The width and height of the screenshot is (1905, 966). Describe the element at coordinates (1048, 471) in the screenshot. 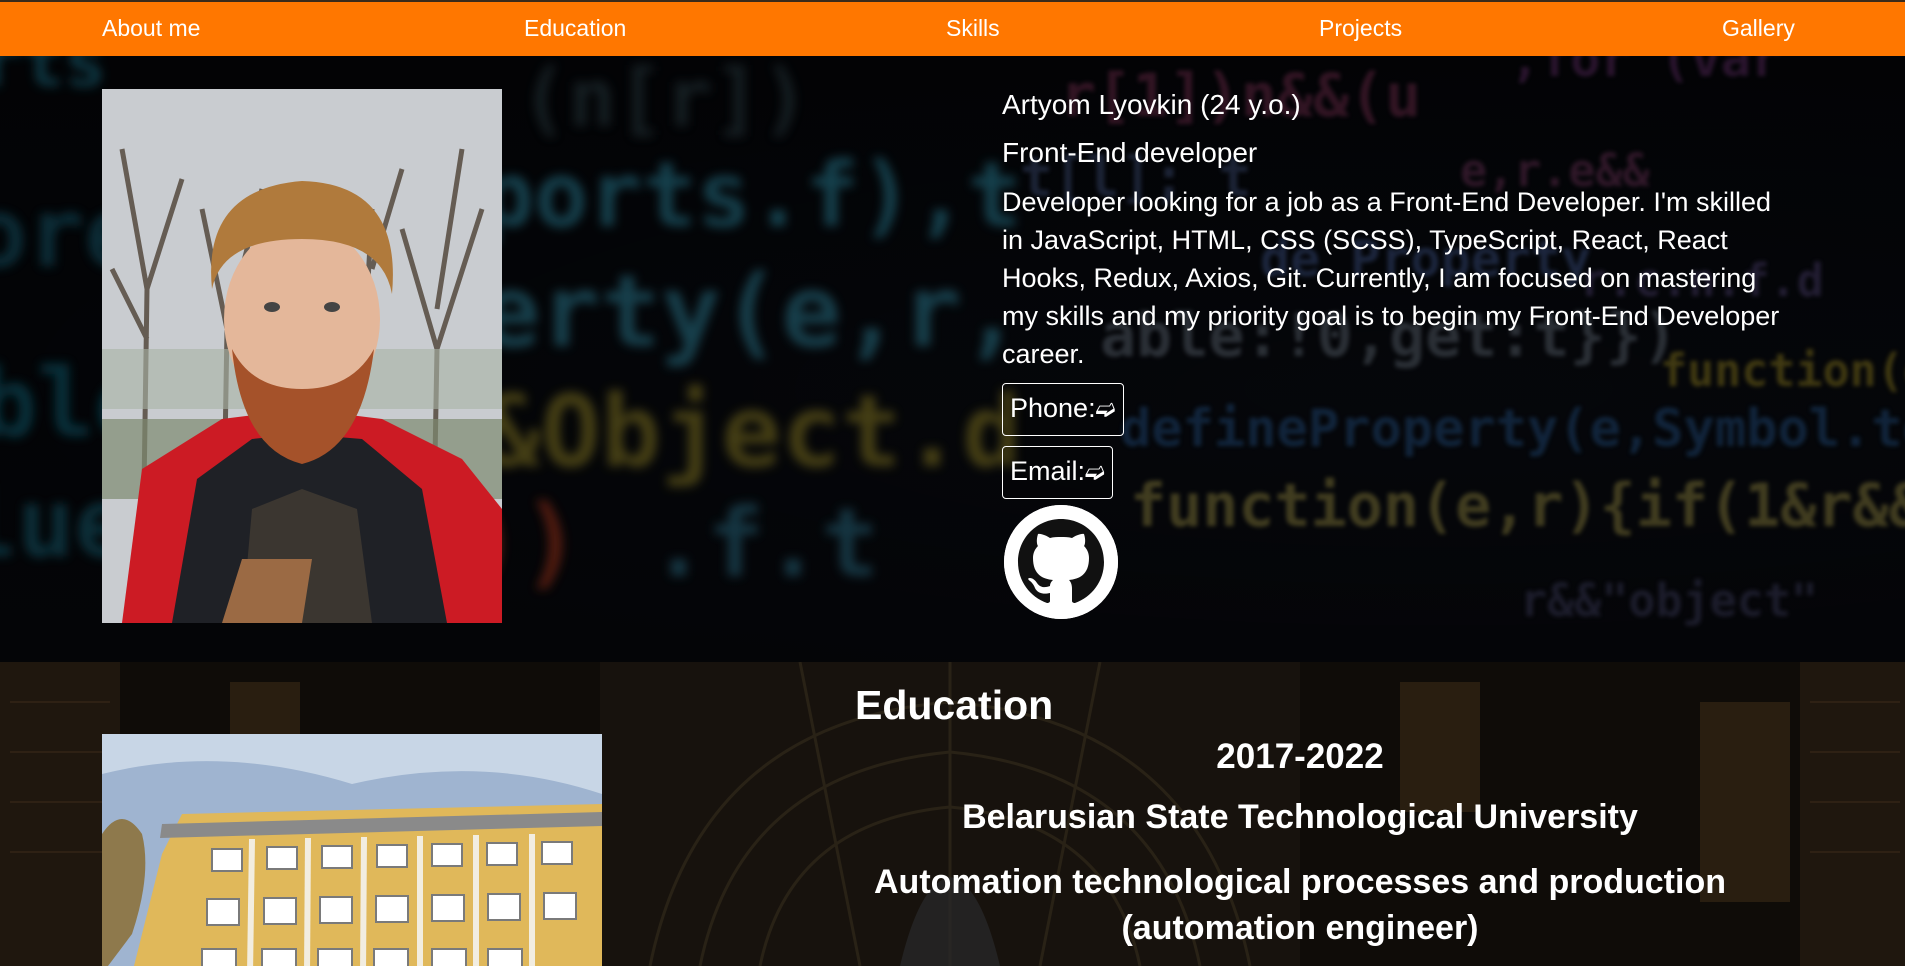

I see `email-label: Email:` at that location.